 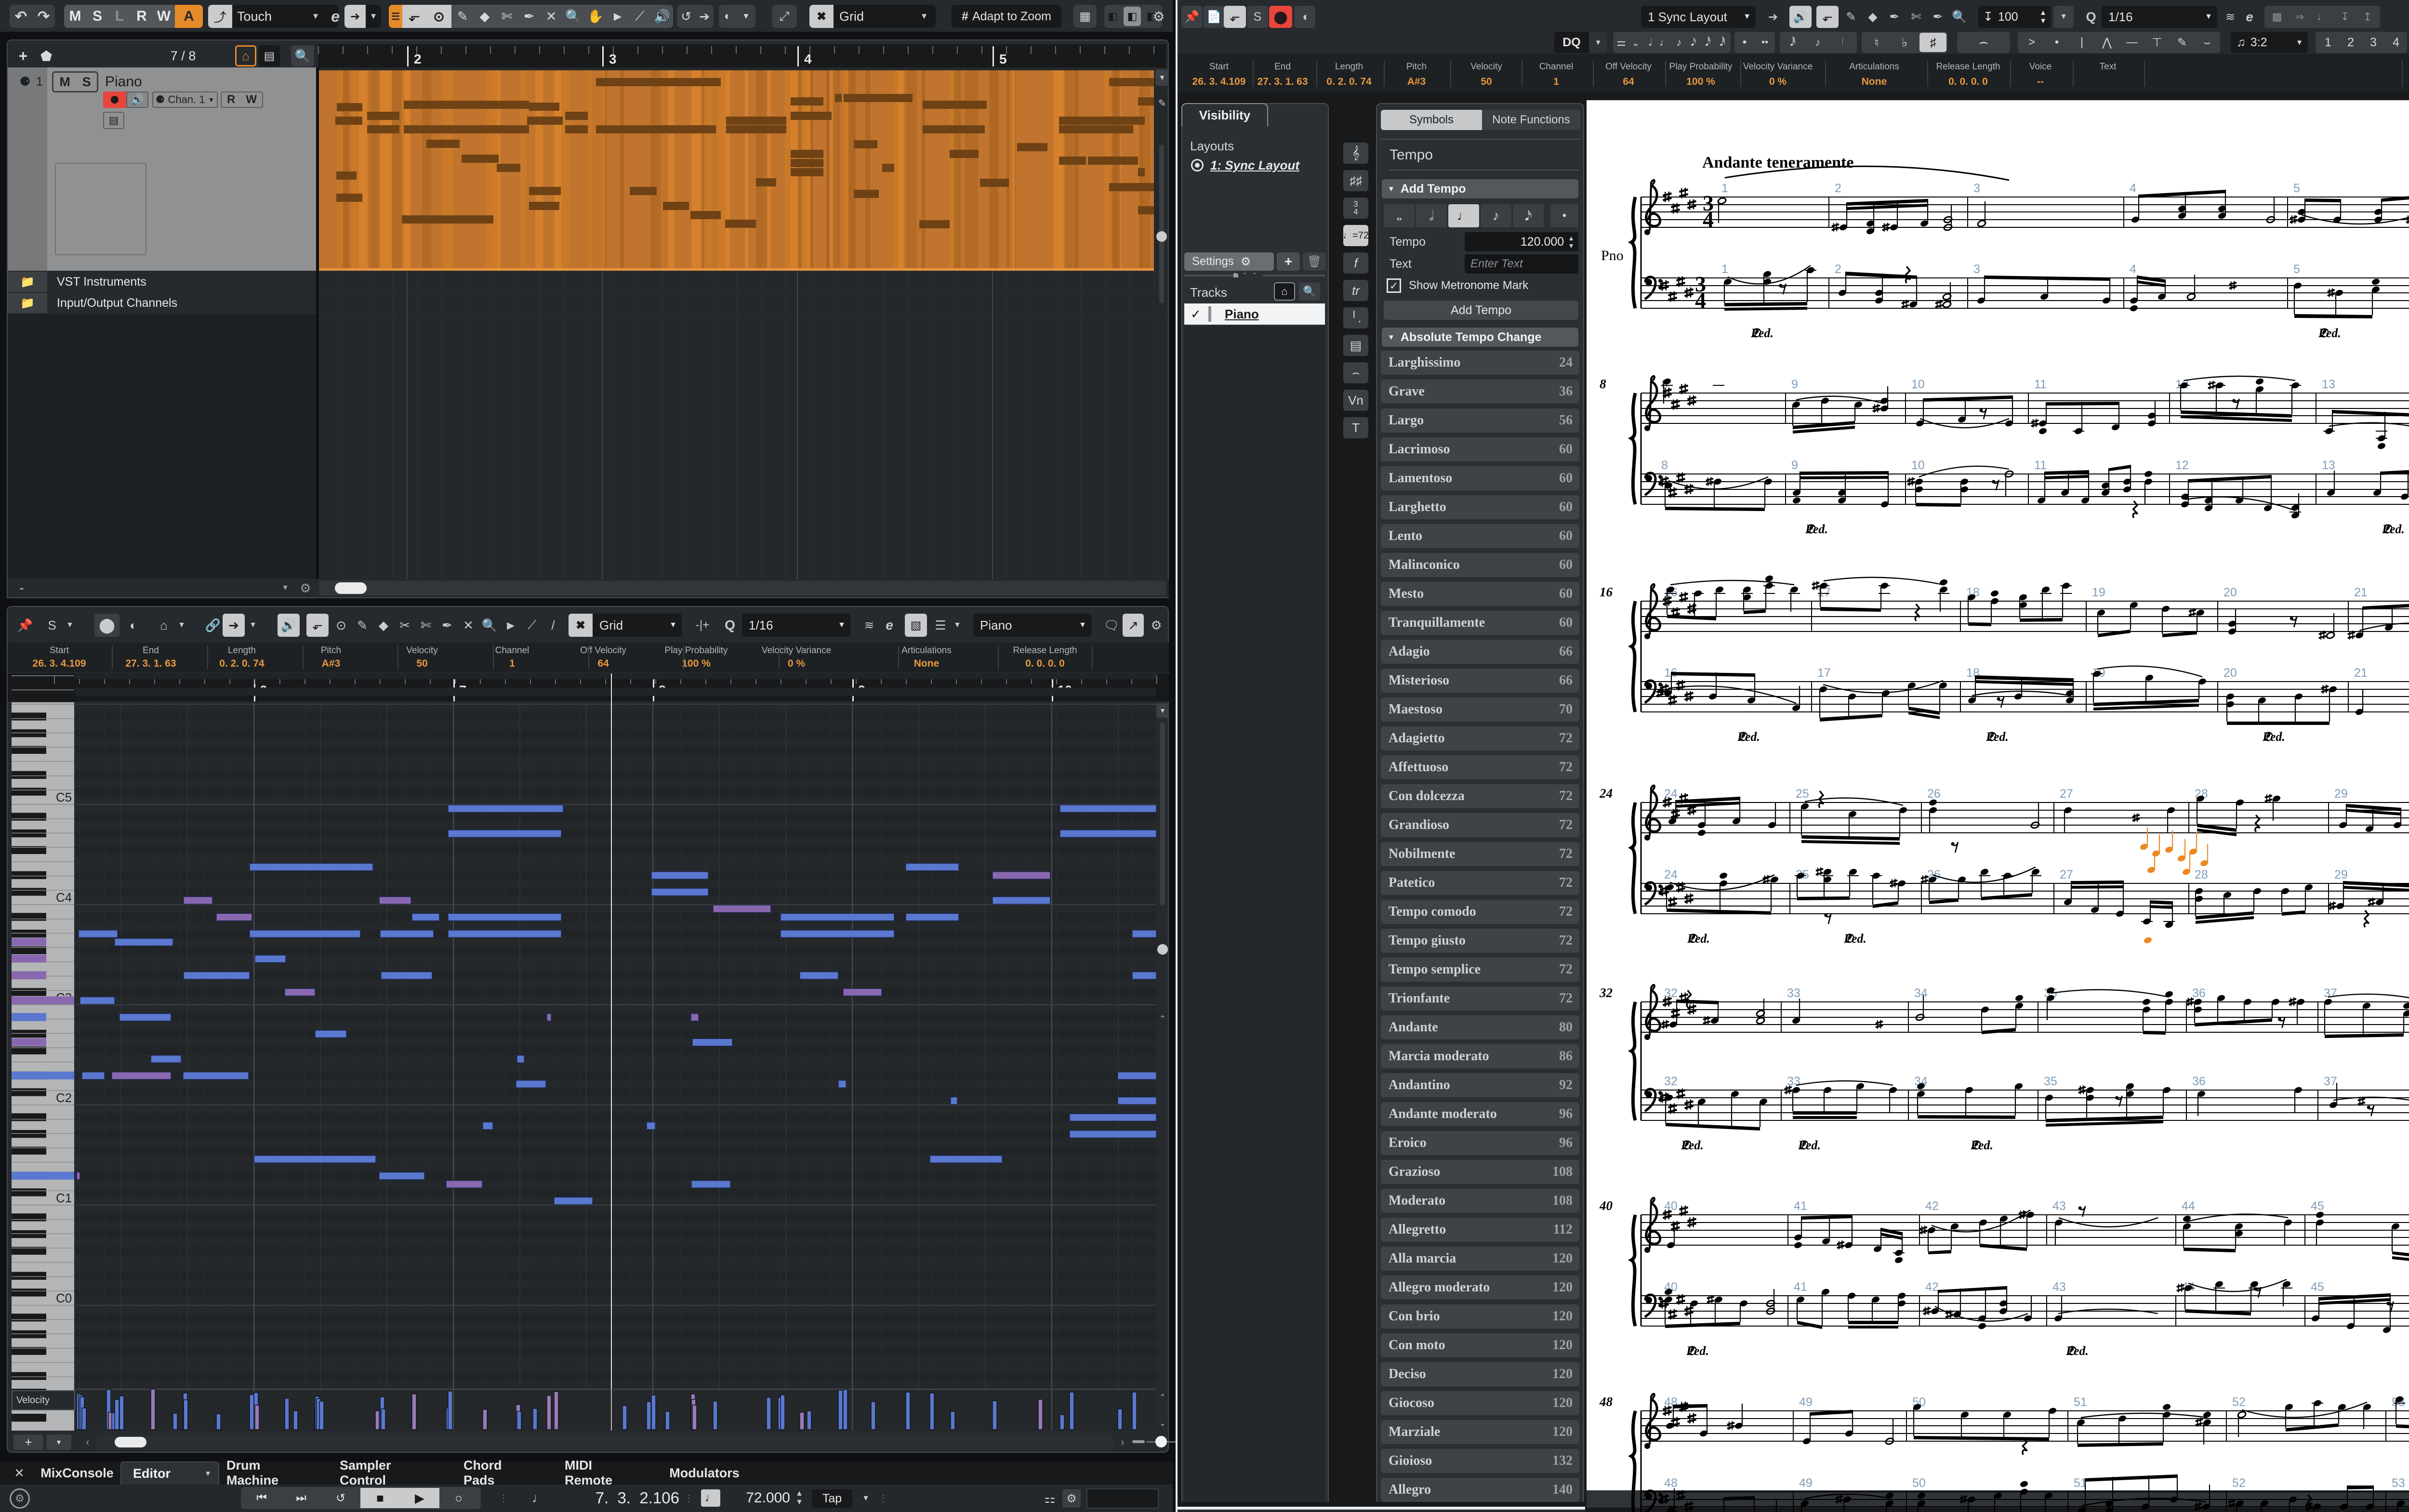 I want to click on svg-text: 51, so click(x=2080, y=1402).